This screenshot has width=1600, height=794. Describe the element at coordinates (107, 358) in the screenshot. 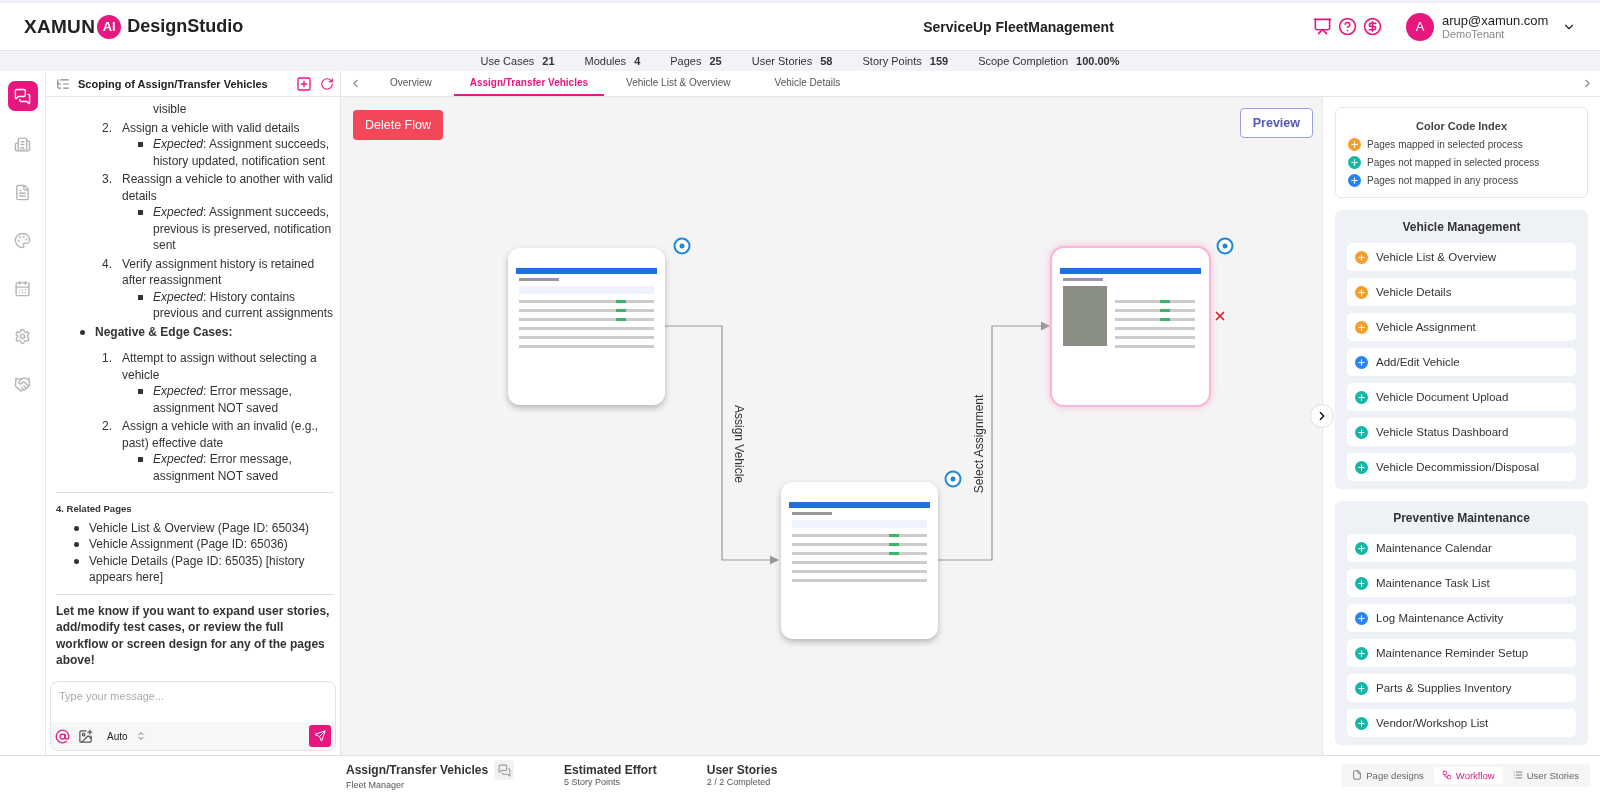

I see `list-number: 1.` at that location.